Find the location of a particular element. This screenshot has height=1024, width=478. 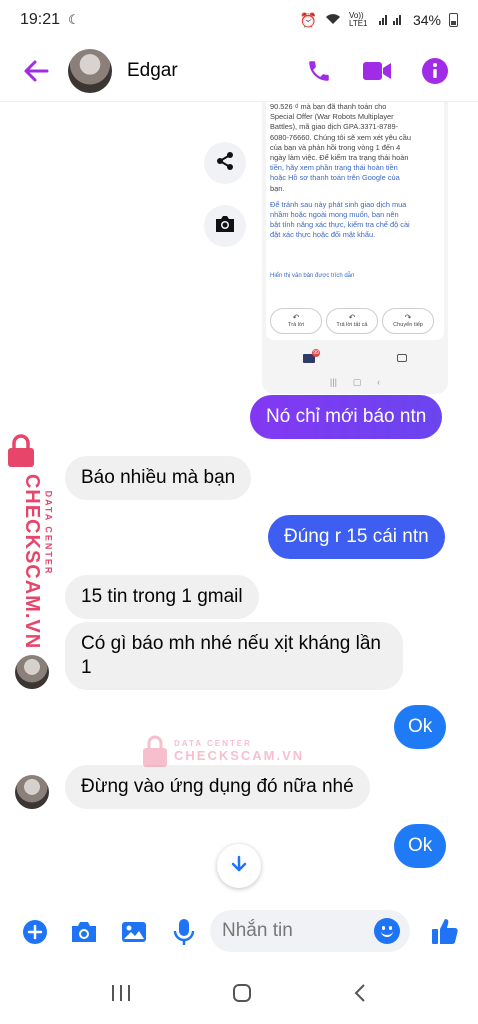

message-bubble-received: Báo nhiều mà bạn is located at coordinates (158, 478).